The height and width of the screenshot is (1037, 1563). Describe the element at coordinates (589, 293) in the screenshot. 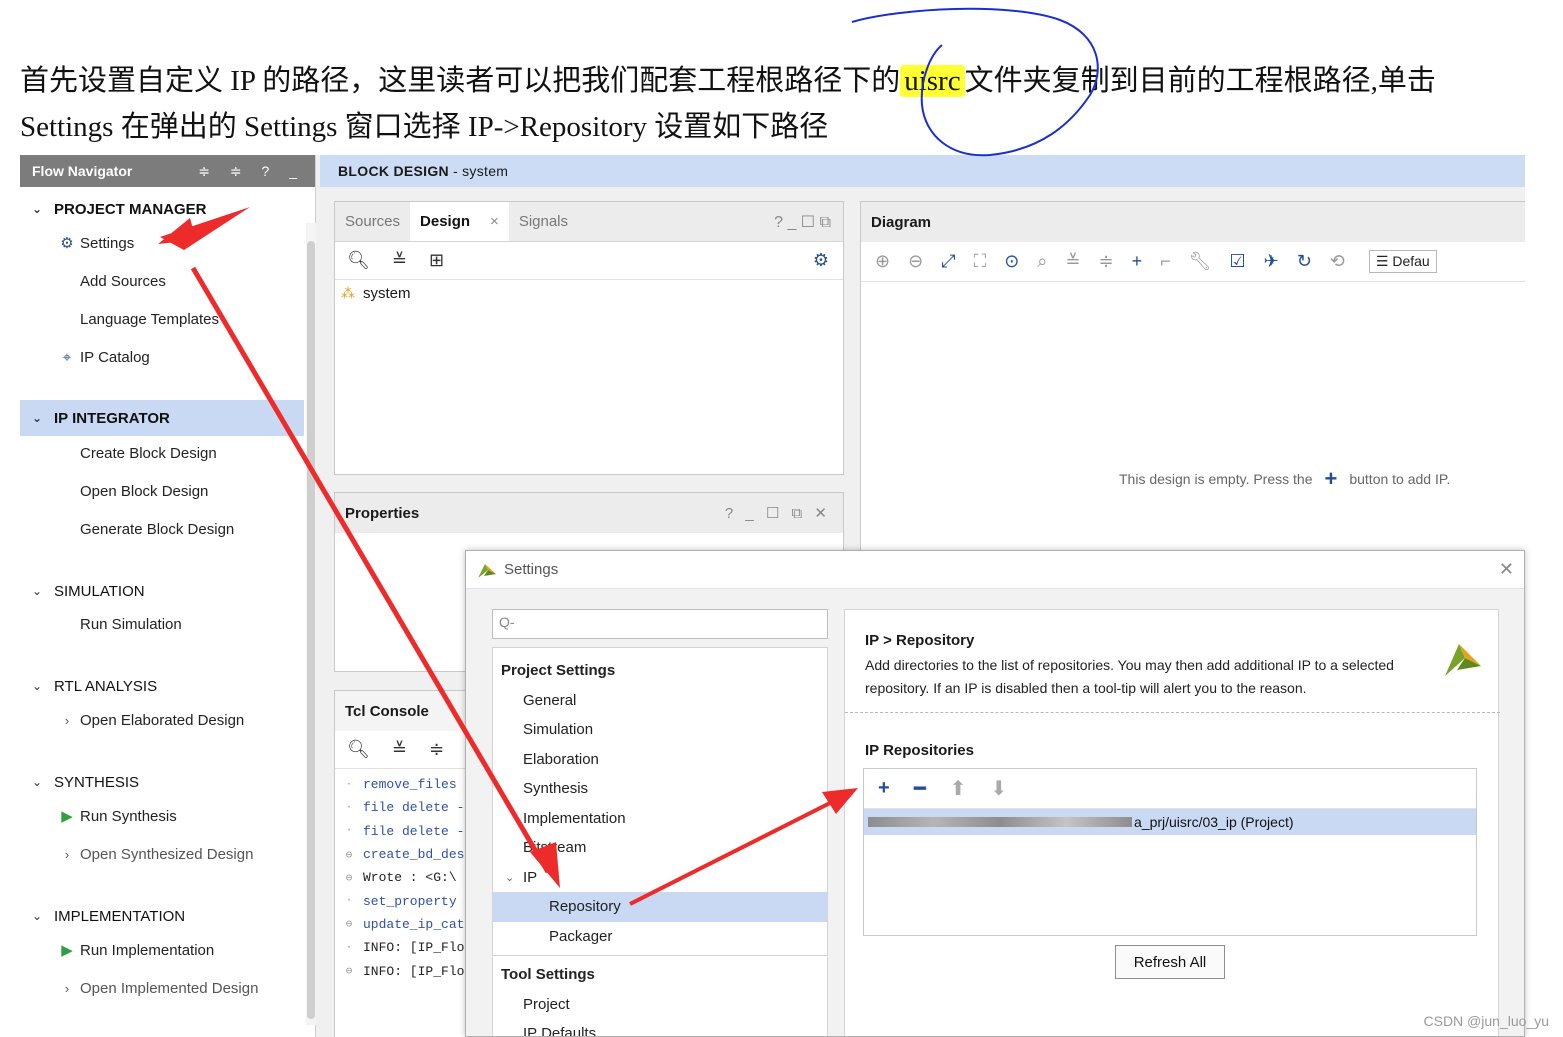

I see `tree-item-system: ⁂ system` at that location.